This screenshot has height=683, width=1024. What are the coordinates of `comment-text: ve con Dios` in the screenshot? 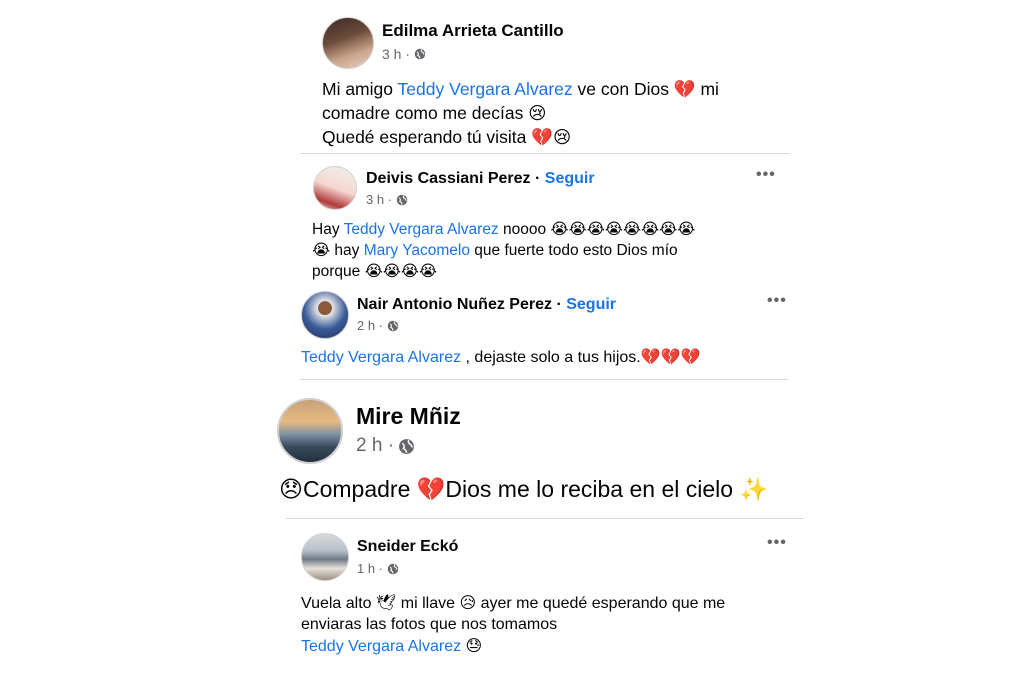 It's located at (623, 89).